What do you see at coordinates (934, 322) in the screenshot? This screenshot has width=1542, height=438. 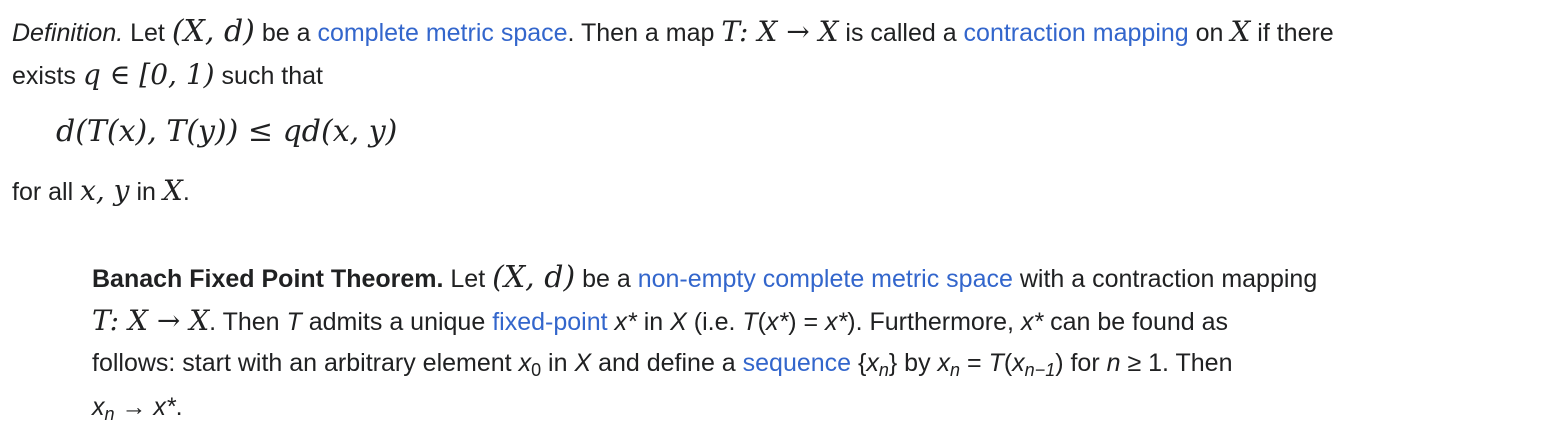 I see `text: ). Furthermore,` at bounding box center [934, 322].